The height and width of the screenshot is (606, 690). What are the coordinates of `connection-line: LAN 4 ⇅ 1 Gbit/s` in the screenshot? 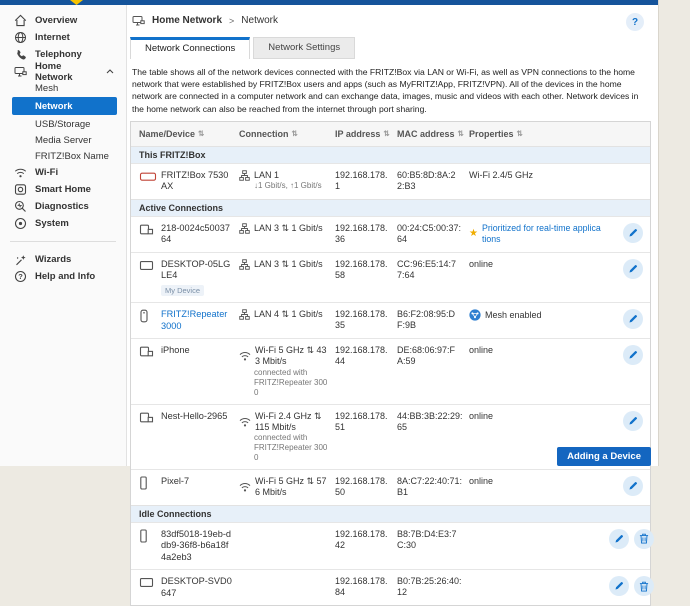 It's located at (284, 315).